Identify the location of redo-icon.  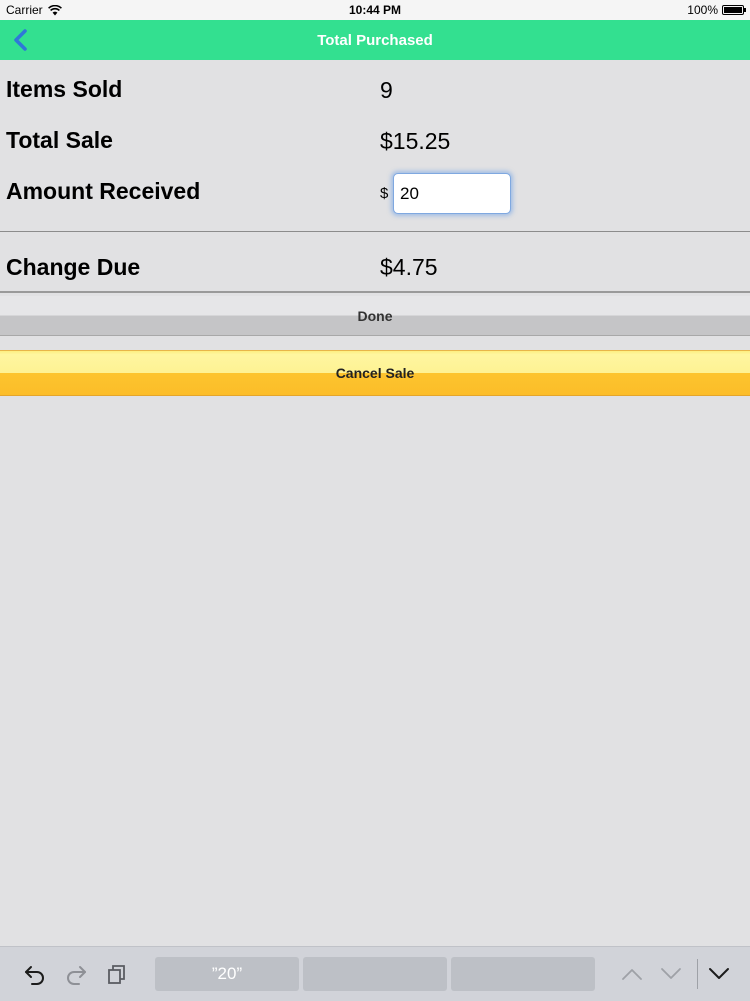
(76, 974).